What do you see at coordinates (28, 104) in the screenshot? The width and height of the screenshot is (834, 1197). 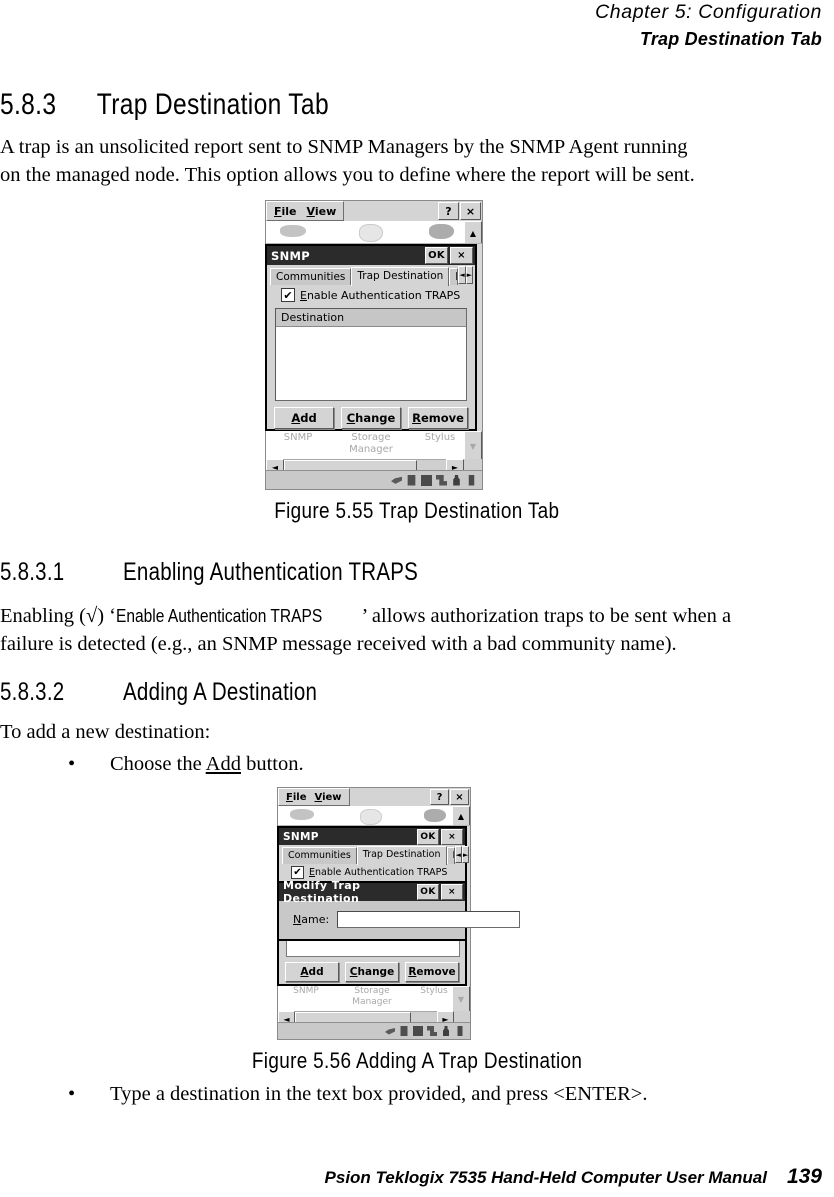 I see `heading-5-8-3-number: 5.8.3` at bounding box center [28, 104].